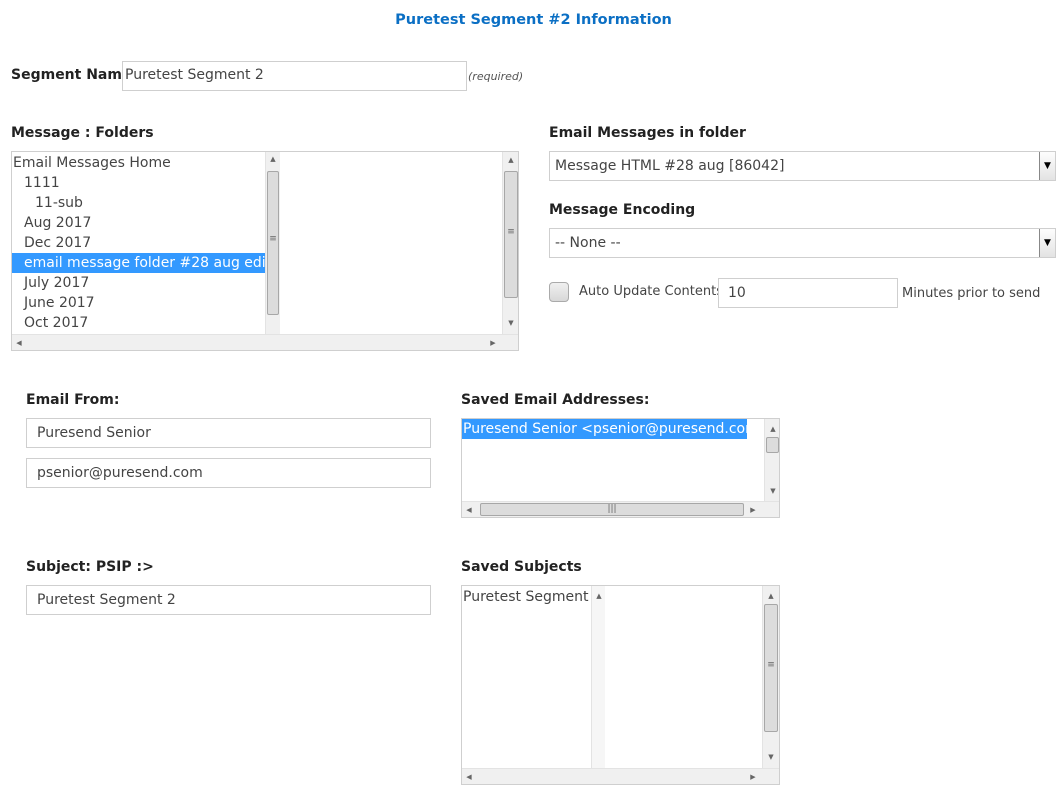 This screenshot has width=1061, height=796. I want to click on saved-addresses-pane: Puresend Senior <psenior@puresend.com>, so click(604, 460).